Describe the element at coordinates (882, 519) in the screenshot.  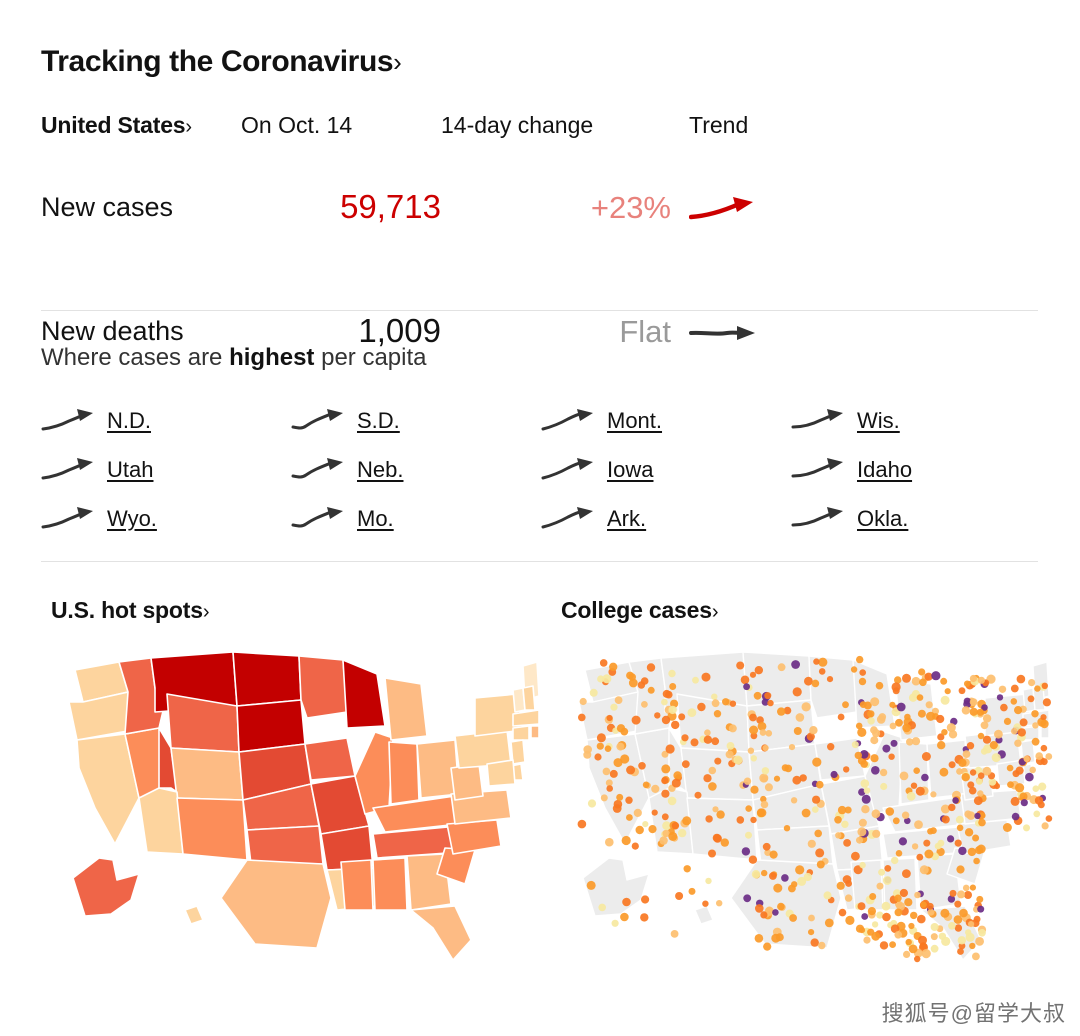
I see `per-capita-state-label: Okla.` at that location.